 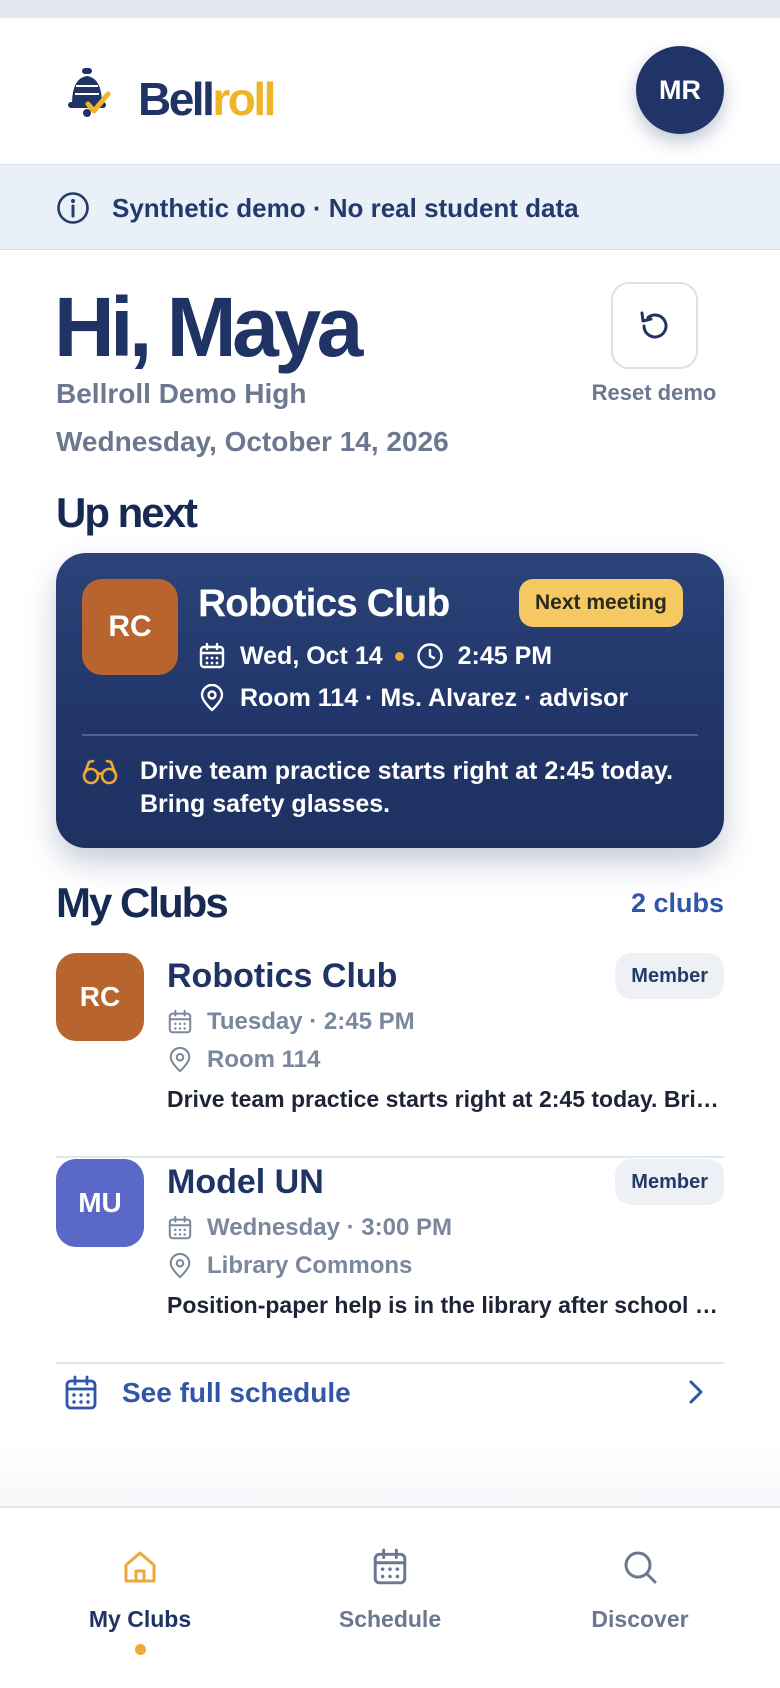 I want to click on see-full-schedule-label: See full schedule, so click(x=236, y=1392).